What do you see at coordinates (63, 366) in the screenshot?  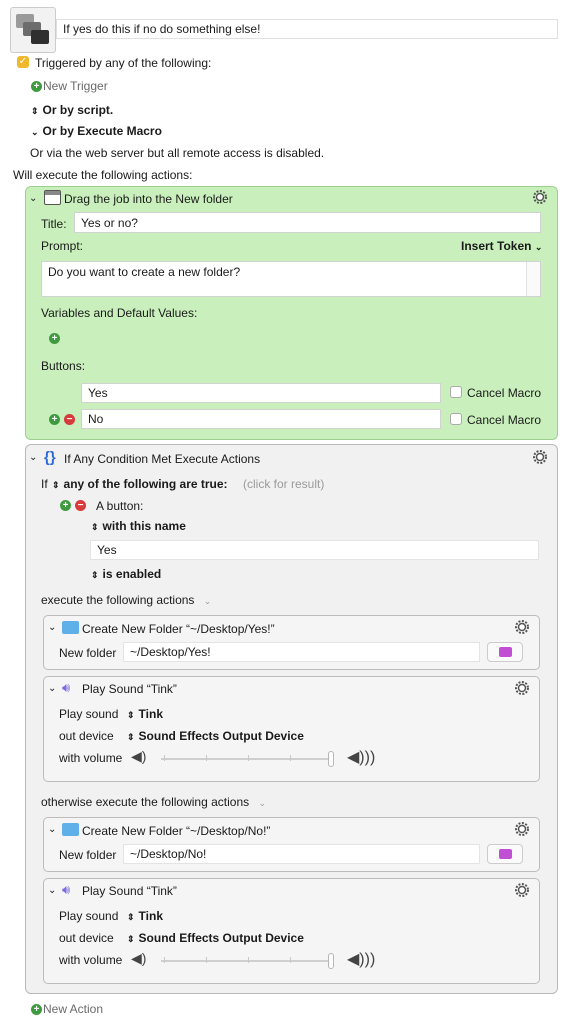 I see `buttons-label: Buttons:` at bounding box center [63, 366].